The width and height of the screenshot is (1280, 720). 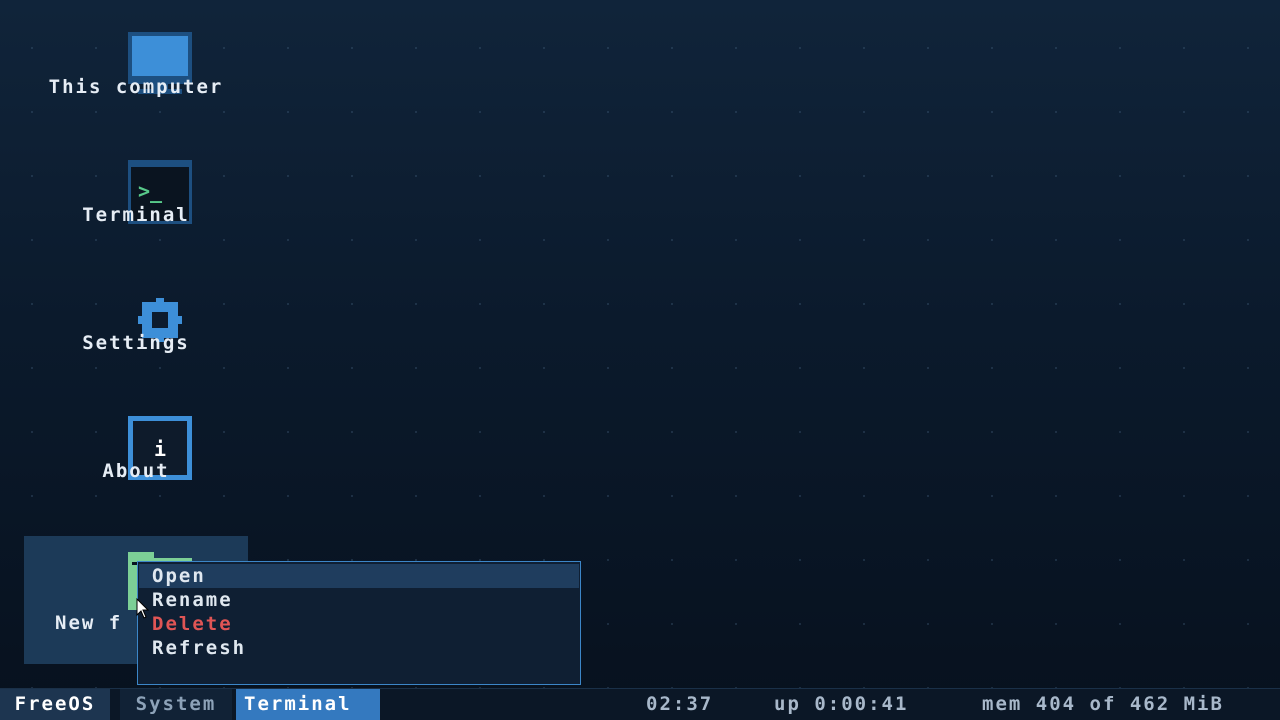 What do you see at coordinates (136, 87) in the screenshot?
I see `desktop-icon-label: This computer` at bounding box center [136, 87].